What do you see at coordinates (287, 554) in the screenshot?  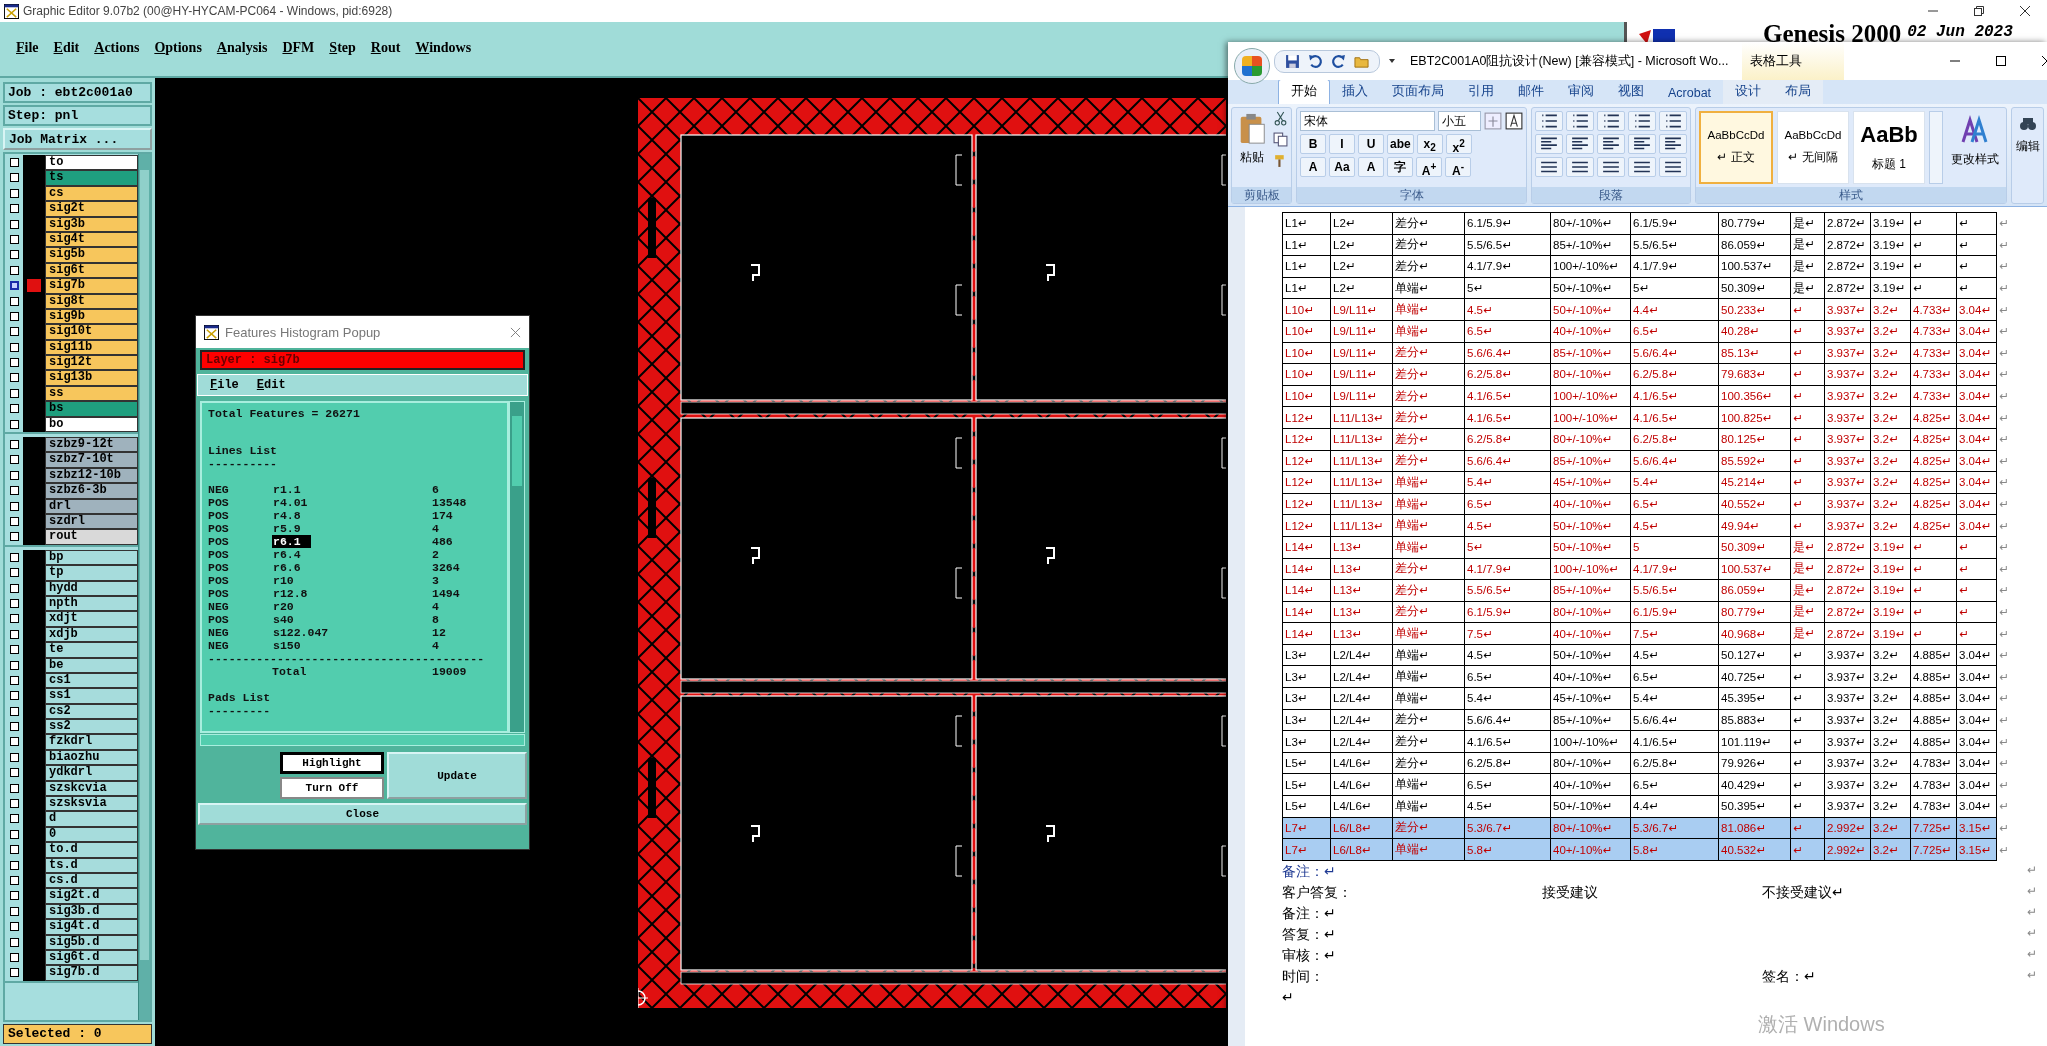 I see `symbol-text: r6.4` at bounding box center [287, 554].